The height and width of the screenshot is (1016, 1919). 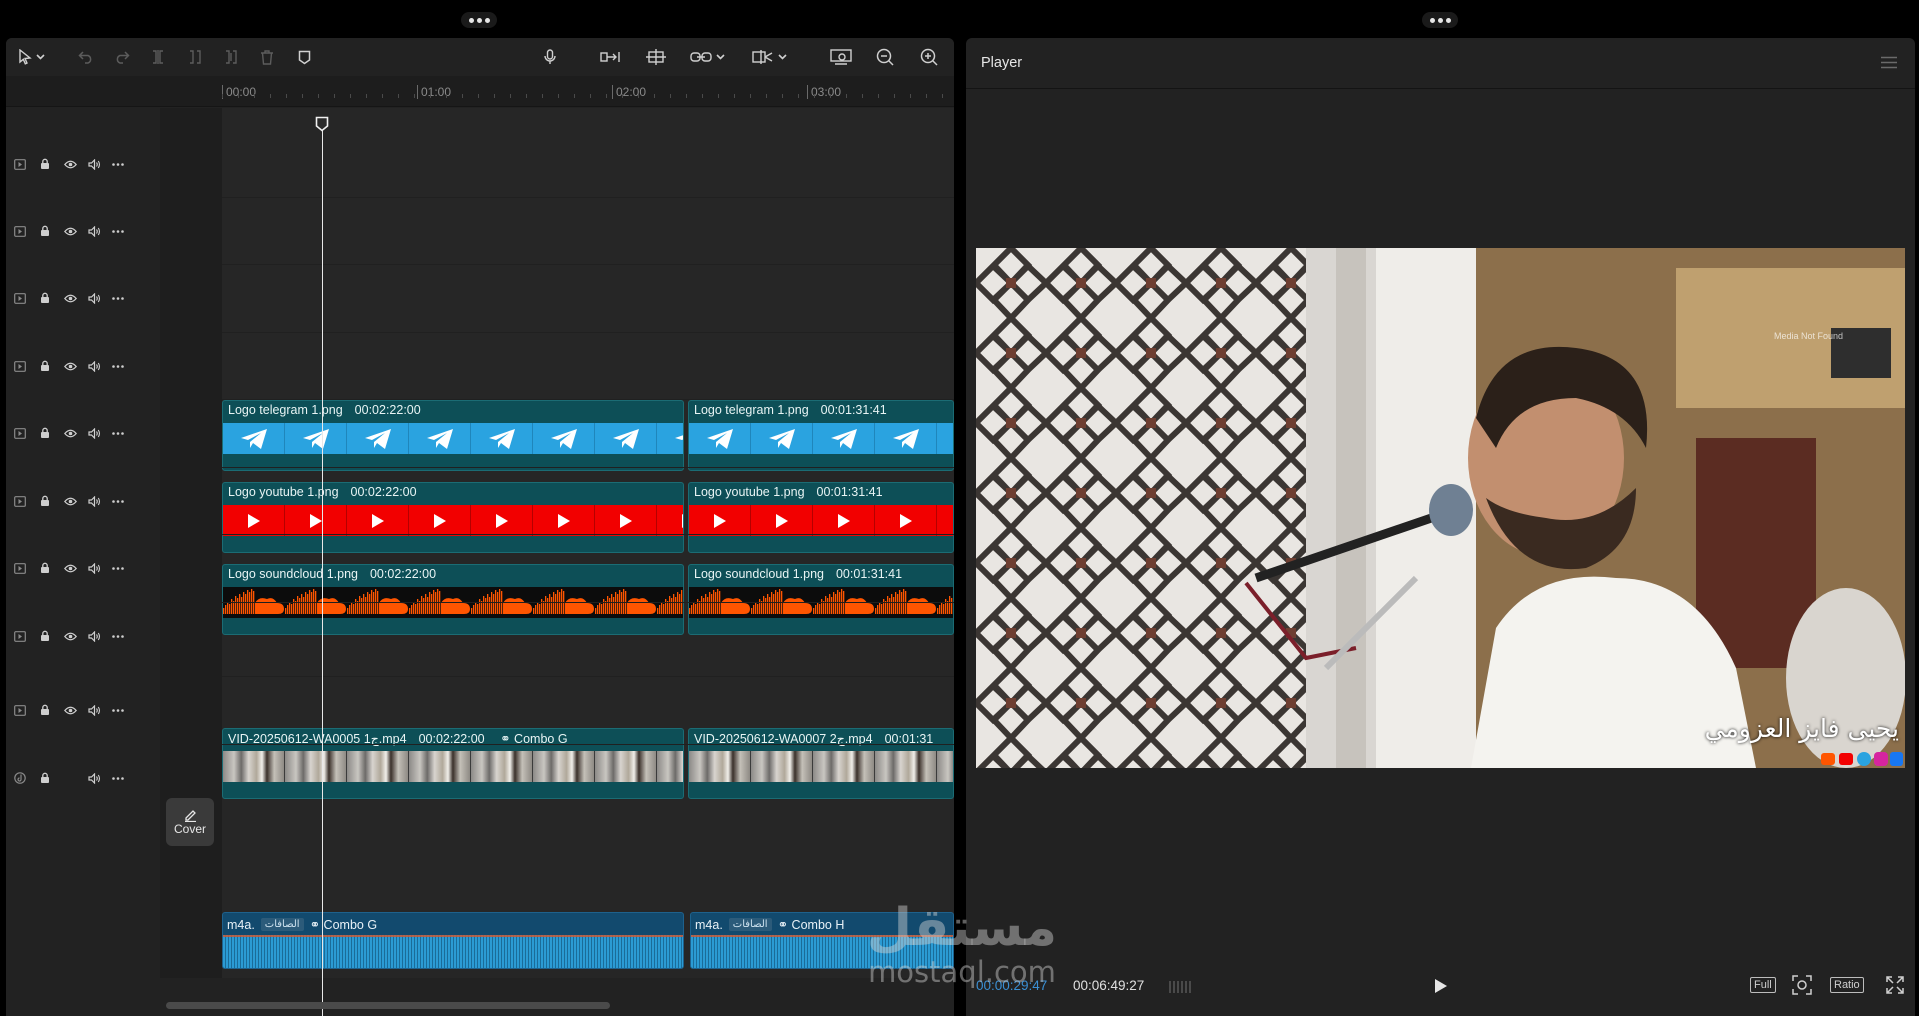 I want to click on audio-track-icon, so click(x=20, y=778).